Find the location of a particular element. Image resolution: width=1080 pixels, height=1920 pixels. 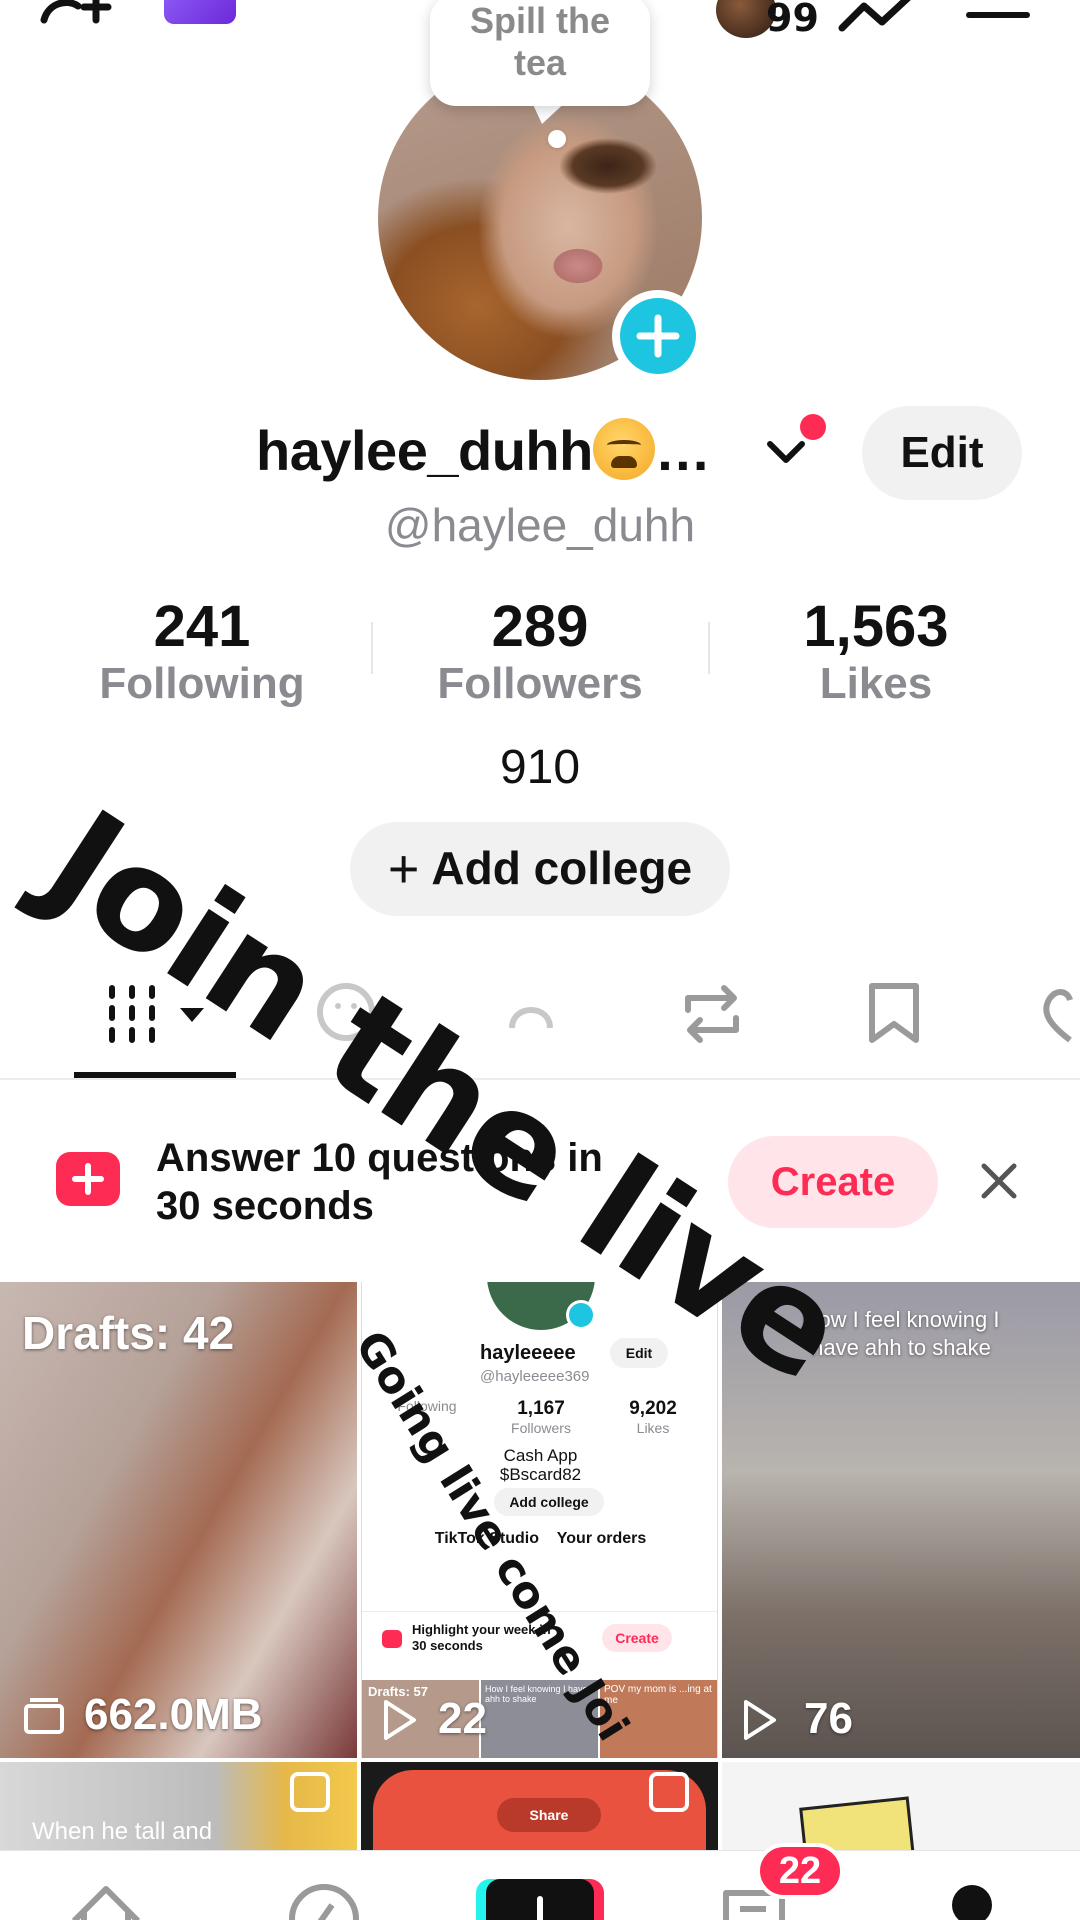

drafts-label: Drafts: 42 is located at coordinates (128, 1333).